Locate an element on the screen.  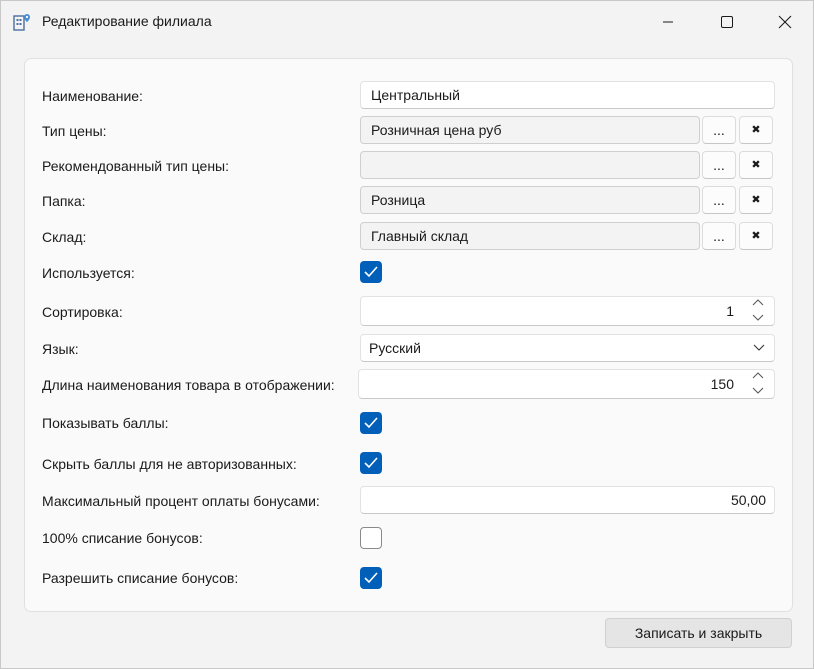
close-icon is located at coordinates (785, 22).